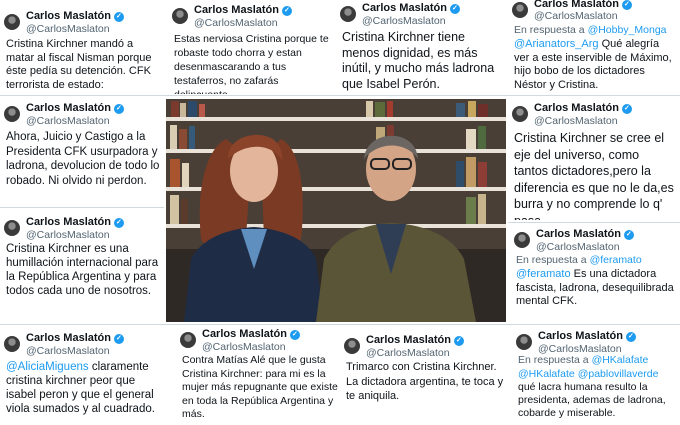 The height and width of the screenshot is (425, 680). I want to click on reply-mention-link: @feramato, so click(616, 260).